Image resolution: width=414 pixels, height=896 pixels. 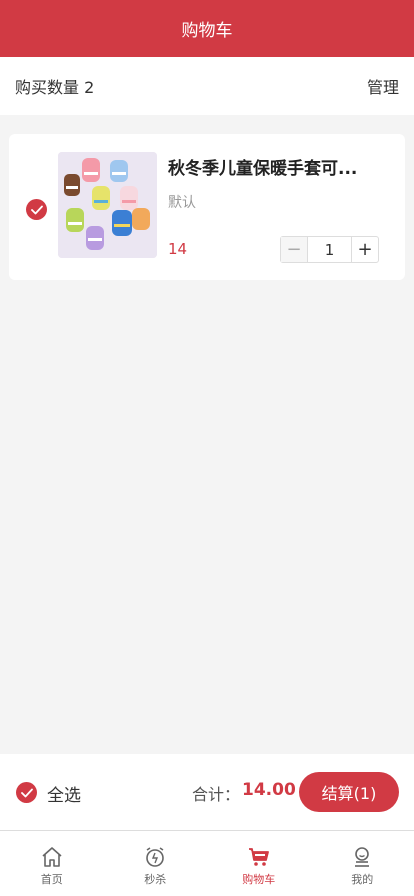 What do you see at coordinates (364, 249) in the screenshot?
I see `increase-quantity-button: +` at bounding box center [364, 249].